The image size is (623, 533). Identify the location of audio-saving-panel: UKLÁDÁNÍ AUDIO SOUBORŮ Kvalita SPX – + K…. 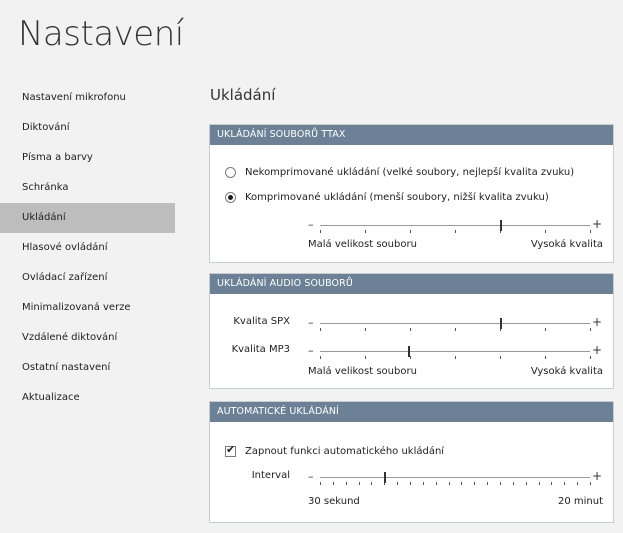
(411, 331).